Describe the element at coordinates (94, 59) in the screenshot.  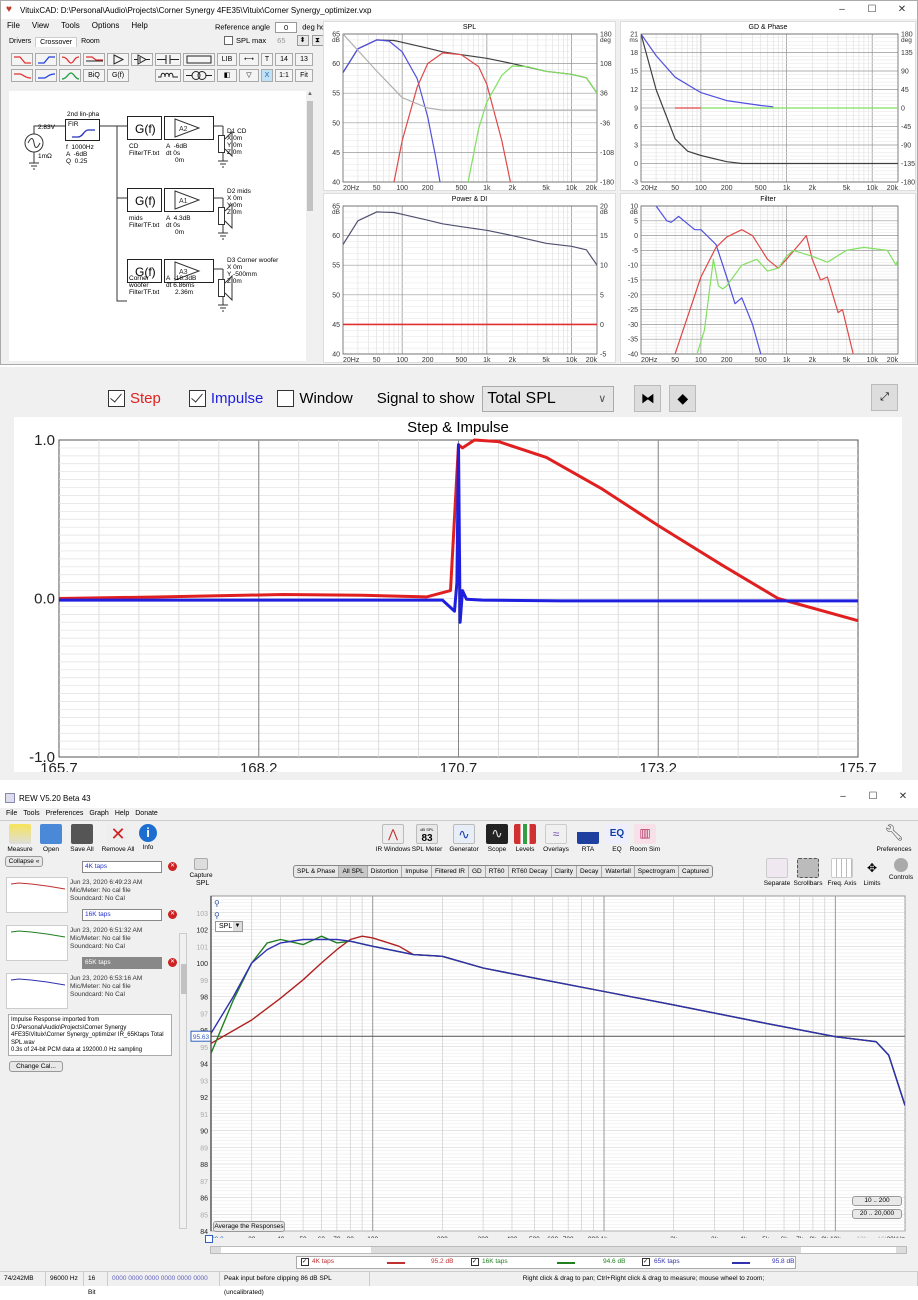
I see `shelf-button` at that location.